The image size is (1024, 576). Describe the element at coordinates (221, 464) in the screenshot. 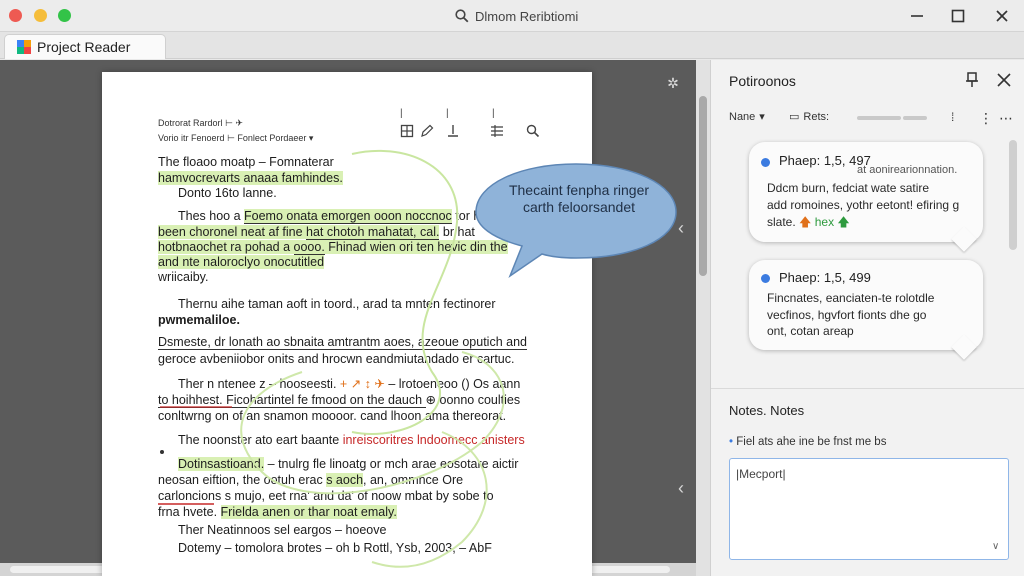

I see `doc-text-highlighted: Dotinsastioand.` at that location.